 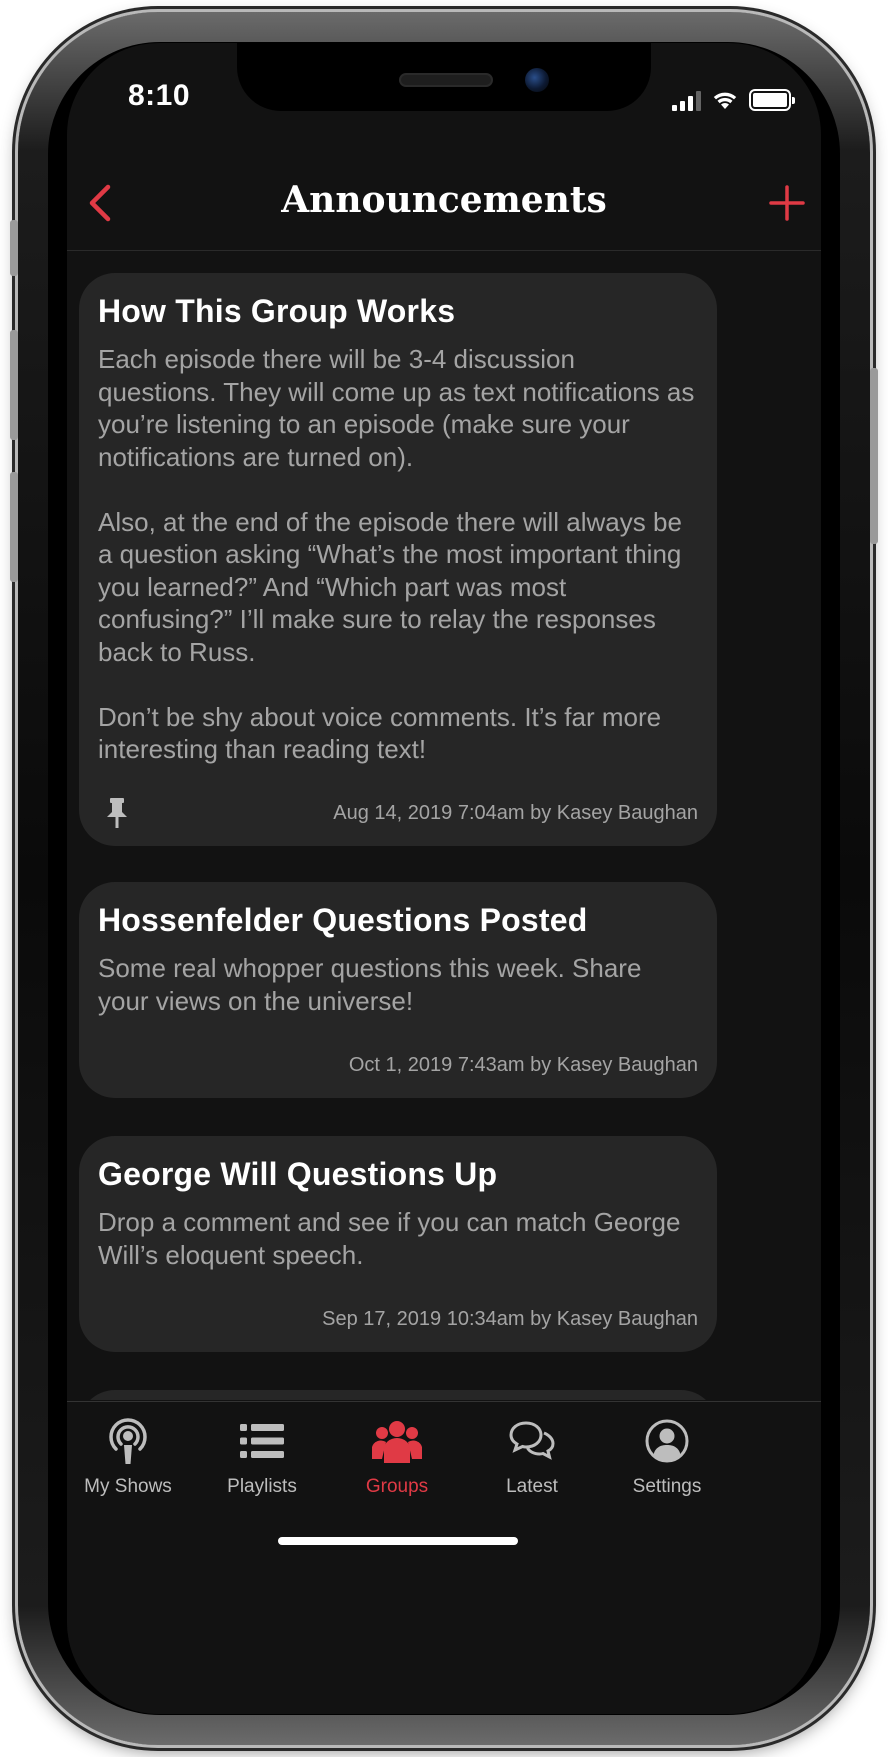 I want to click on tab-playlists: Playlists, so click(x=262, y=1457).